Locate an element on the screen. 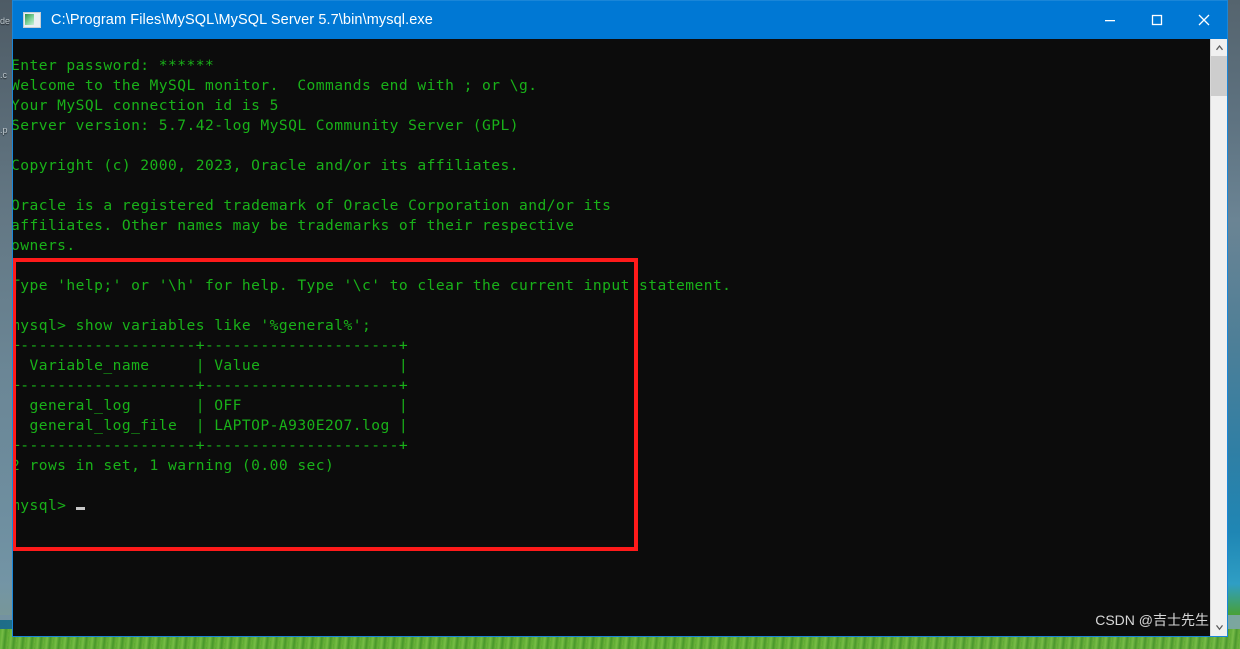 The image size is (1240, 649). scroll-track is located at coordinates (1219, 357).